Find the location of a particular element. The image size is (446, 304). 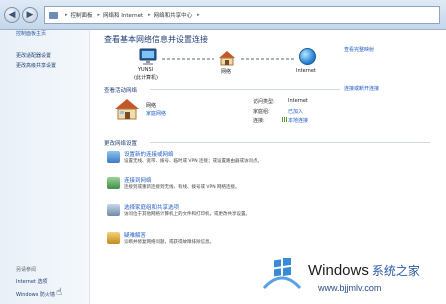

task-connect-network-desc: 连接到或重新连接到无线、有线、拨号或 VPN 网络连接。 is located at coordinates (182, 187).